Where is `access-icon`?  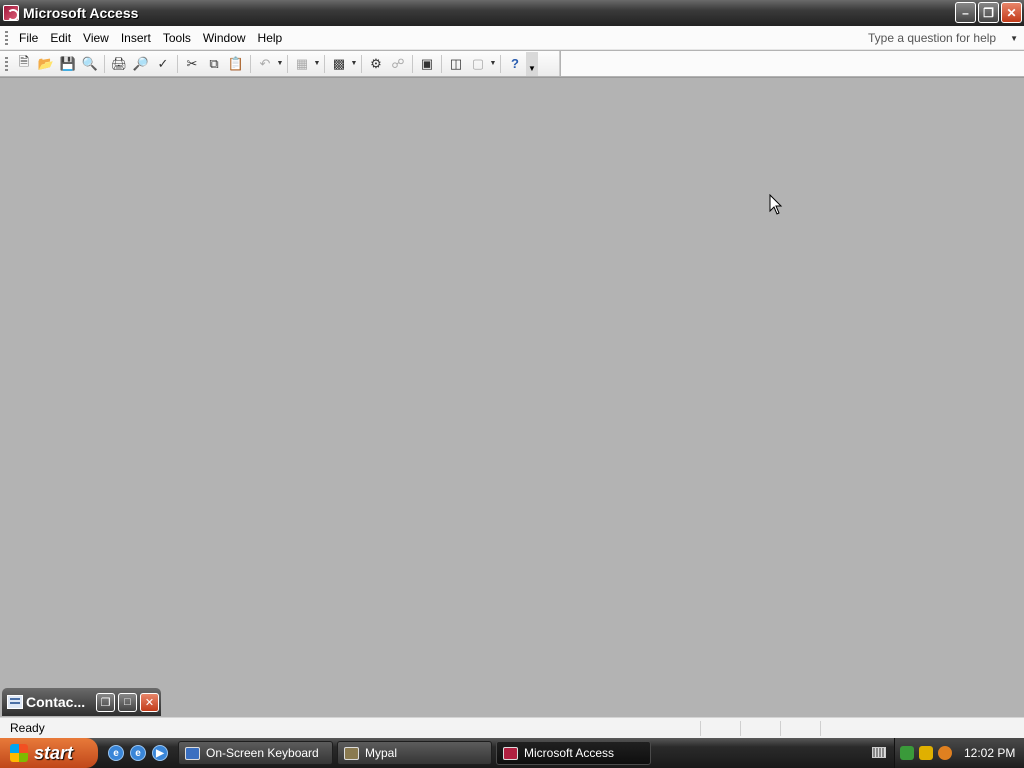
access-icon is located at coordinates (510, 753).